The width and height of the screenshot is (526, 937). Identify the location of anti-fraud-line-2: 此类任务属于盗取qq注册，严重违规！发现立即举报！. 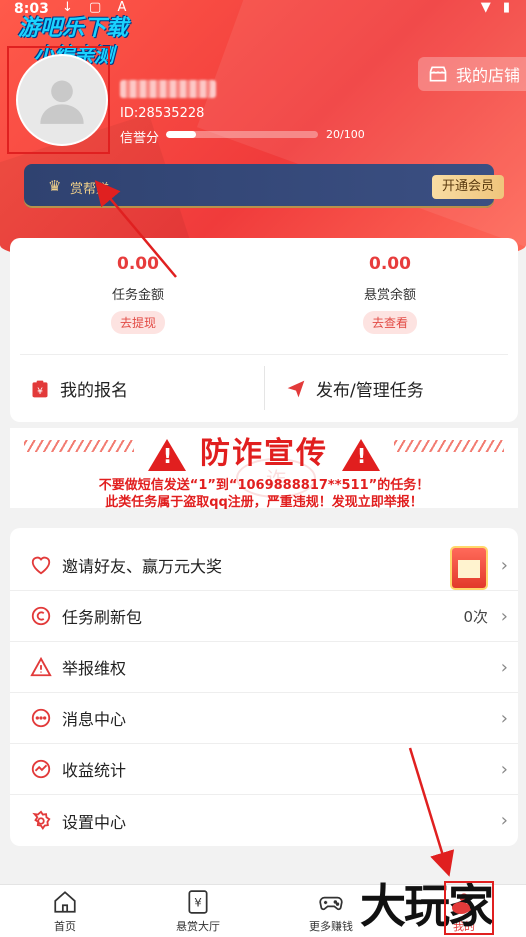
(264, 502).